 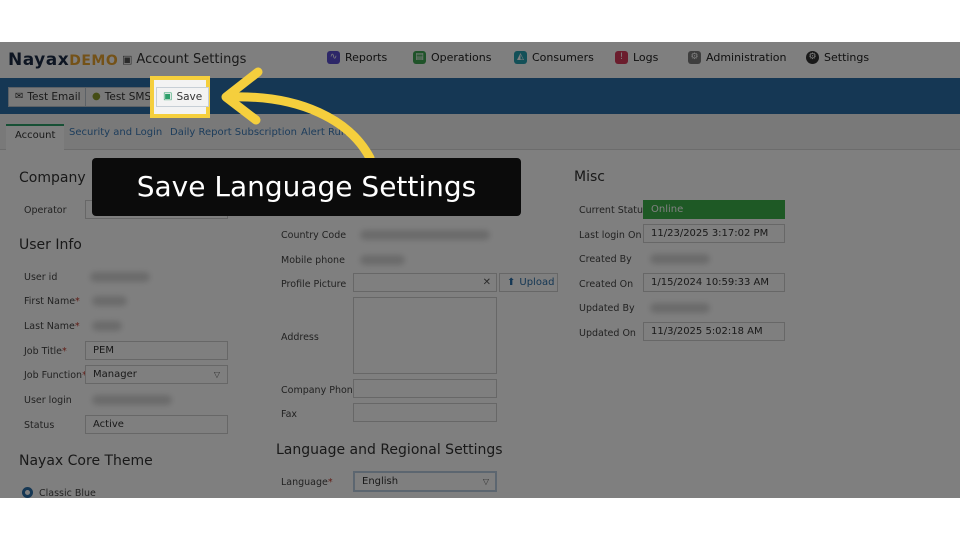 I want to click on company-phone-field, so click(x=425, y=388).